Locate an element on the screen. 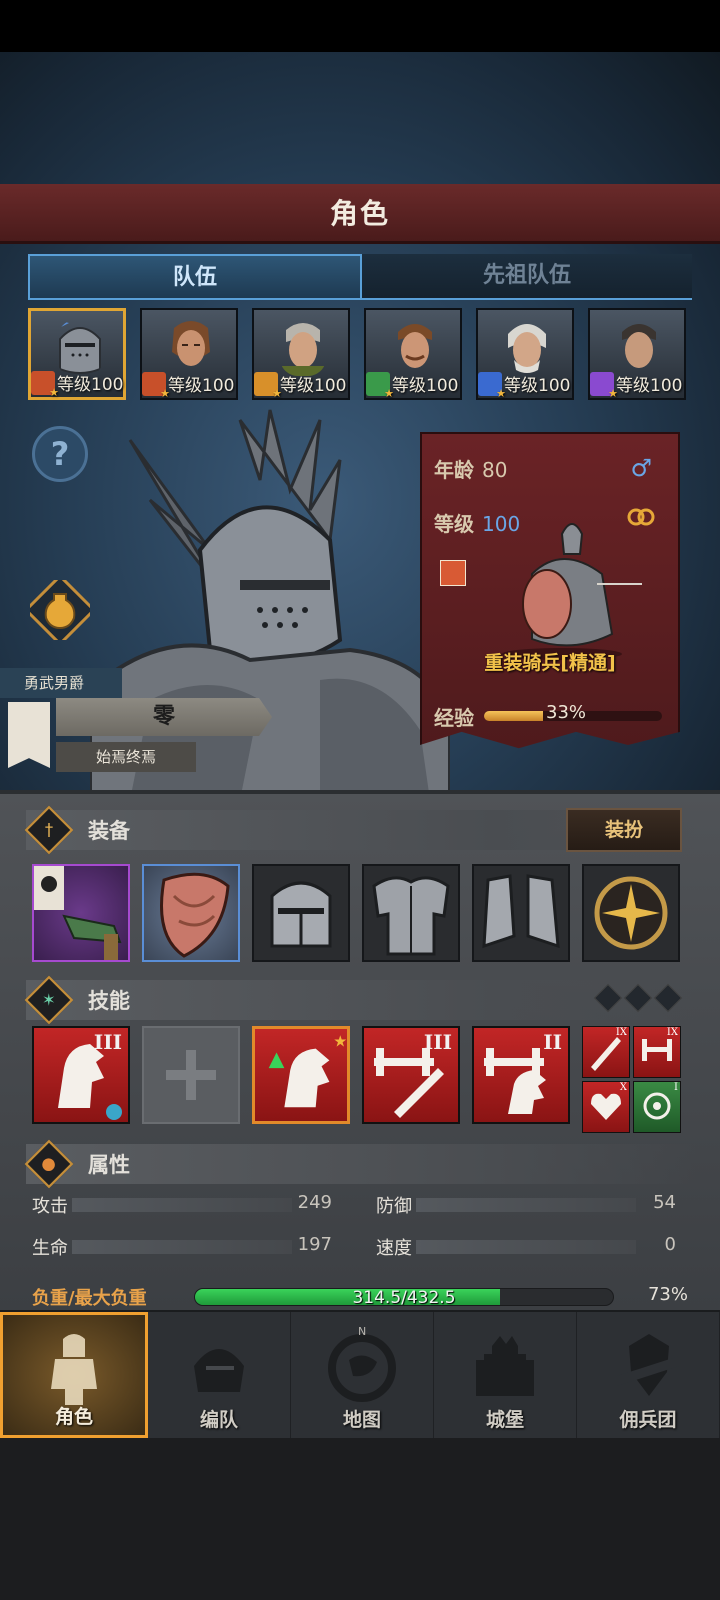 The image size is (720, 1600). nav-formation: 编队 is located at coordinates (219, 1375).